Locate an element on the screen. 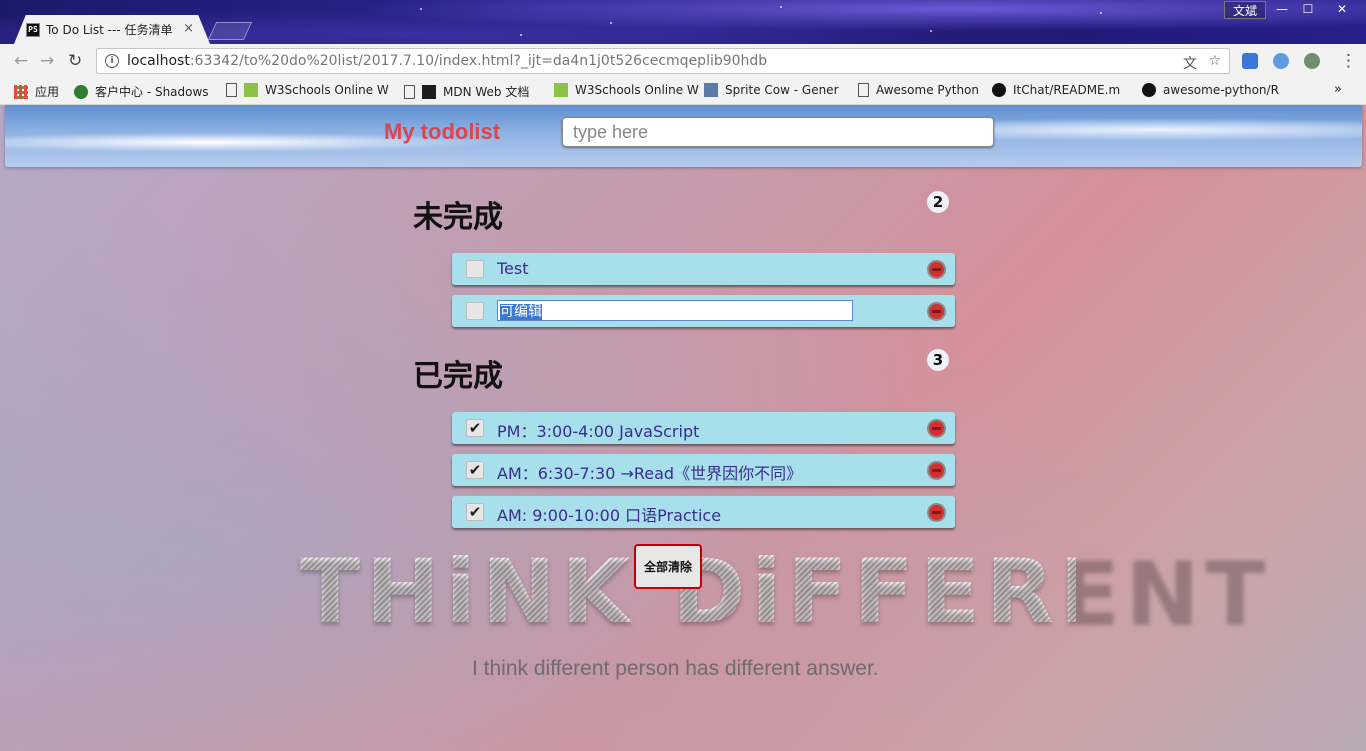  done-text: PM：3:00-4:00 JavaScript is located at coordinates (598, 430).